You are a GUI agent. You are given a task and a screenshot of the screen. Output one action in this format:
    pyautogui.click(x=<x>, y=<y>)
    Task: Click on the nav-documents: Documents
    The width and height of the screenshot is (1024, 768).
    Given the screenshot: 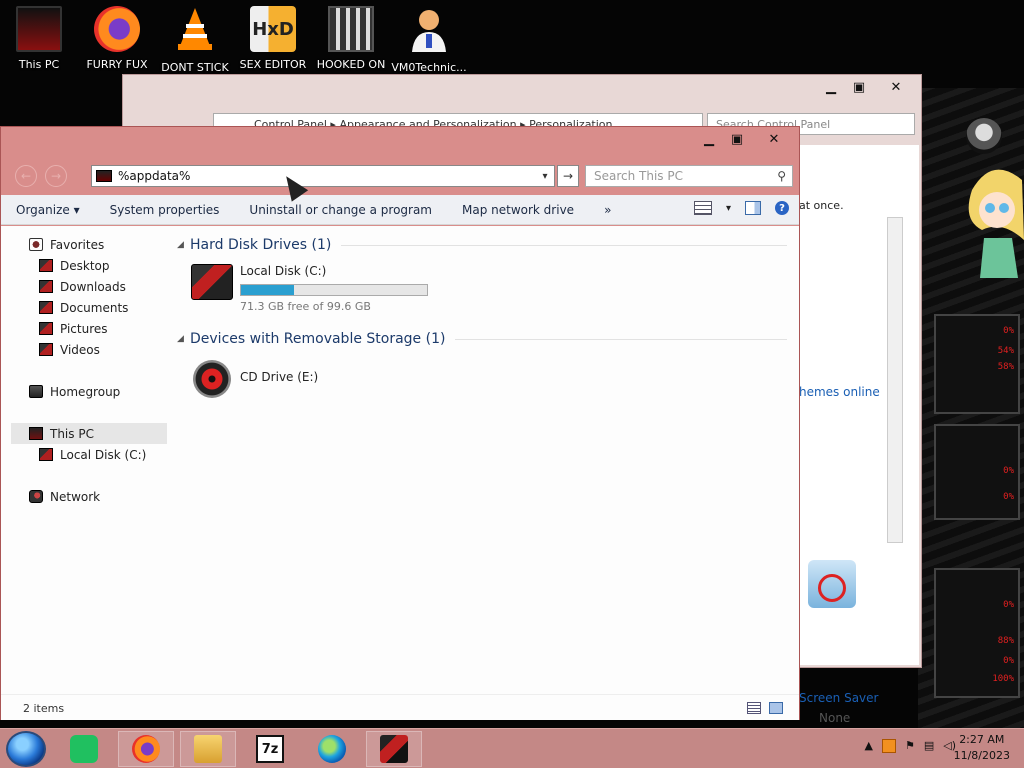 What is the action you would take?
    pyautogui.click(x=89, y=307)
    